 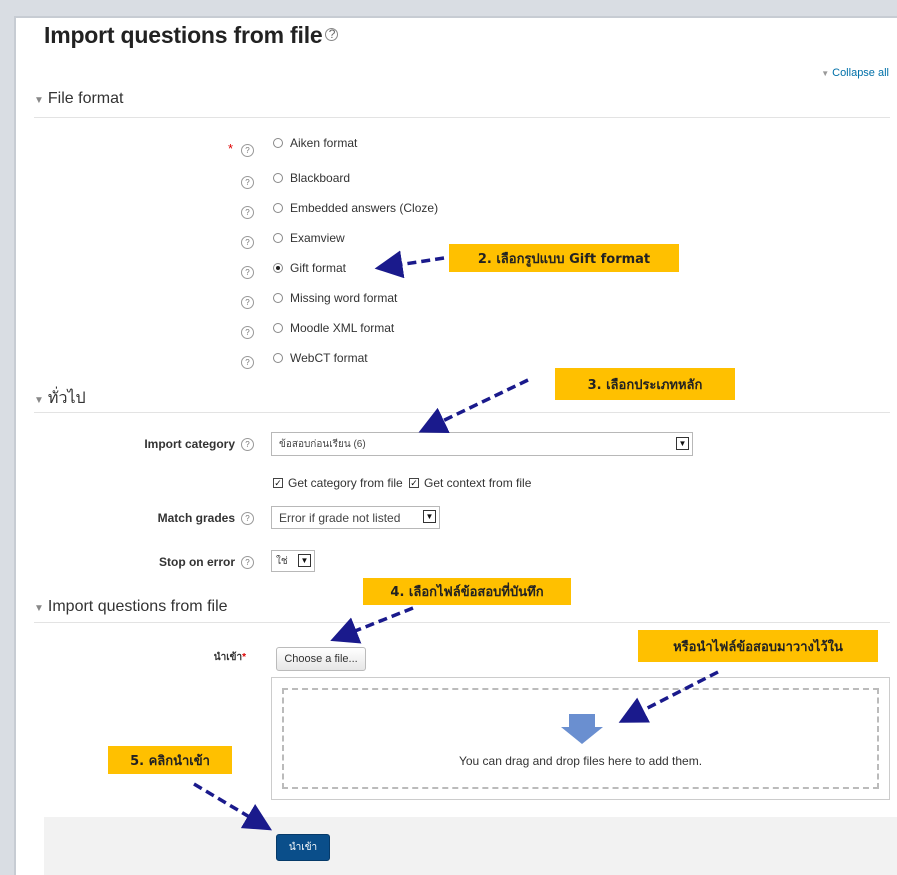 I want to click on arrow-step4, so click(x=372, y=625).